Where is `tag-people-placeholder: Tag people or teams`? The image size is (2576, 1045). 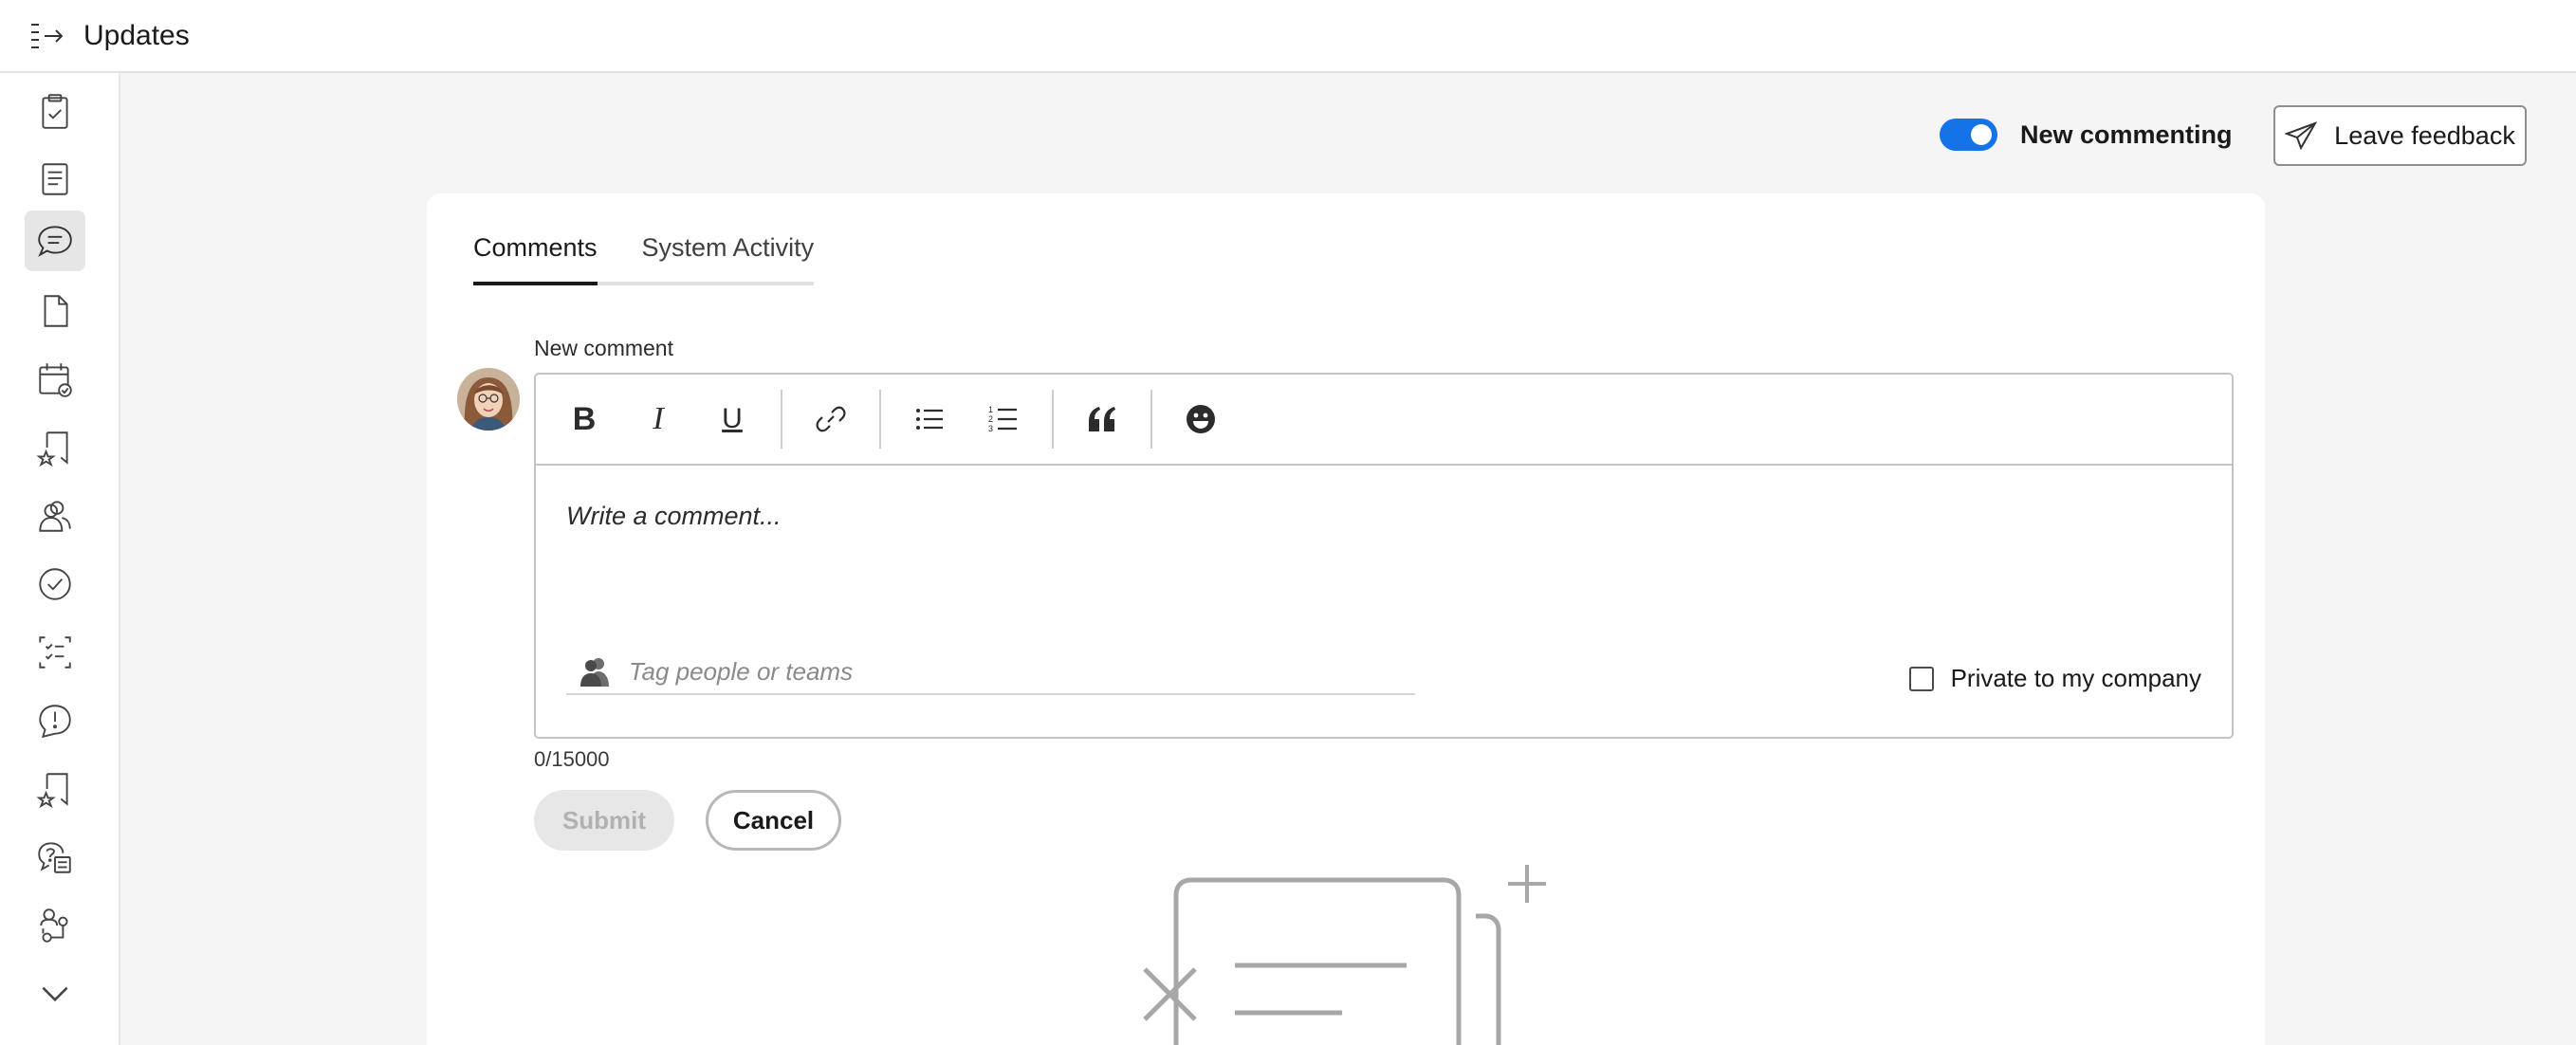 tag-people-placeholder: Tag people or teams is located at coordinates (741, 671).